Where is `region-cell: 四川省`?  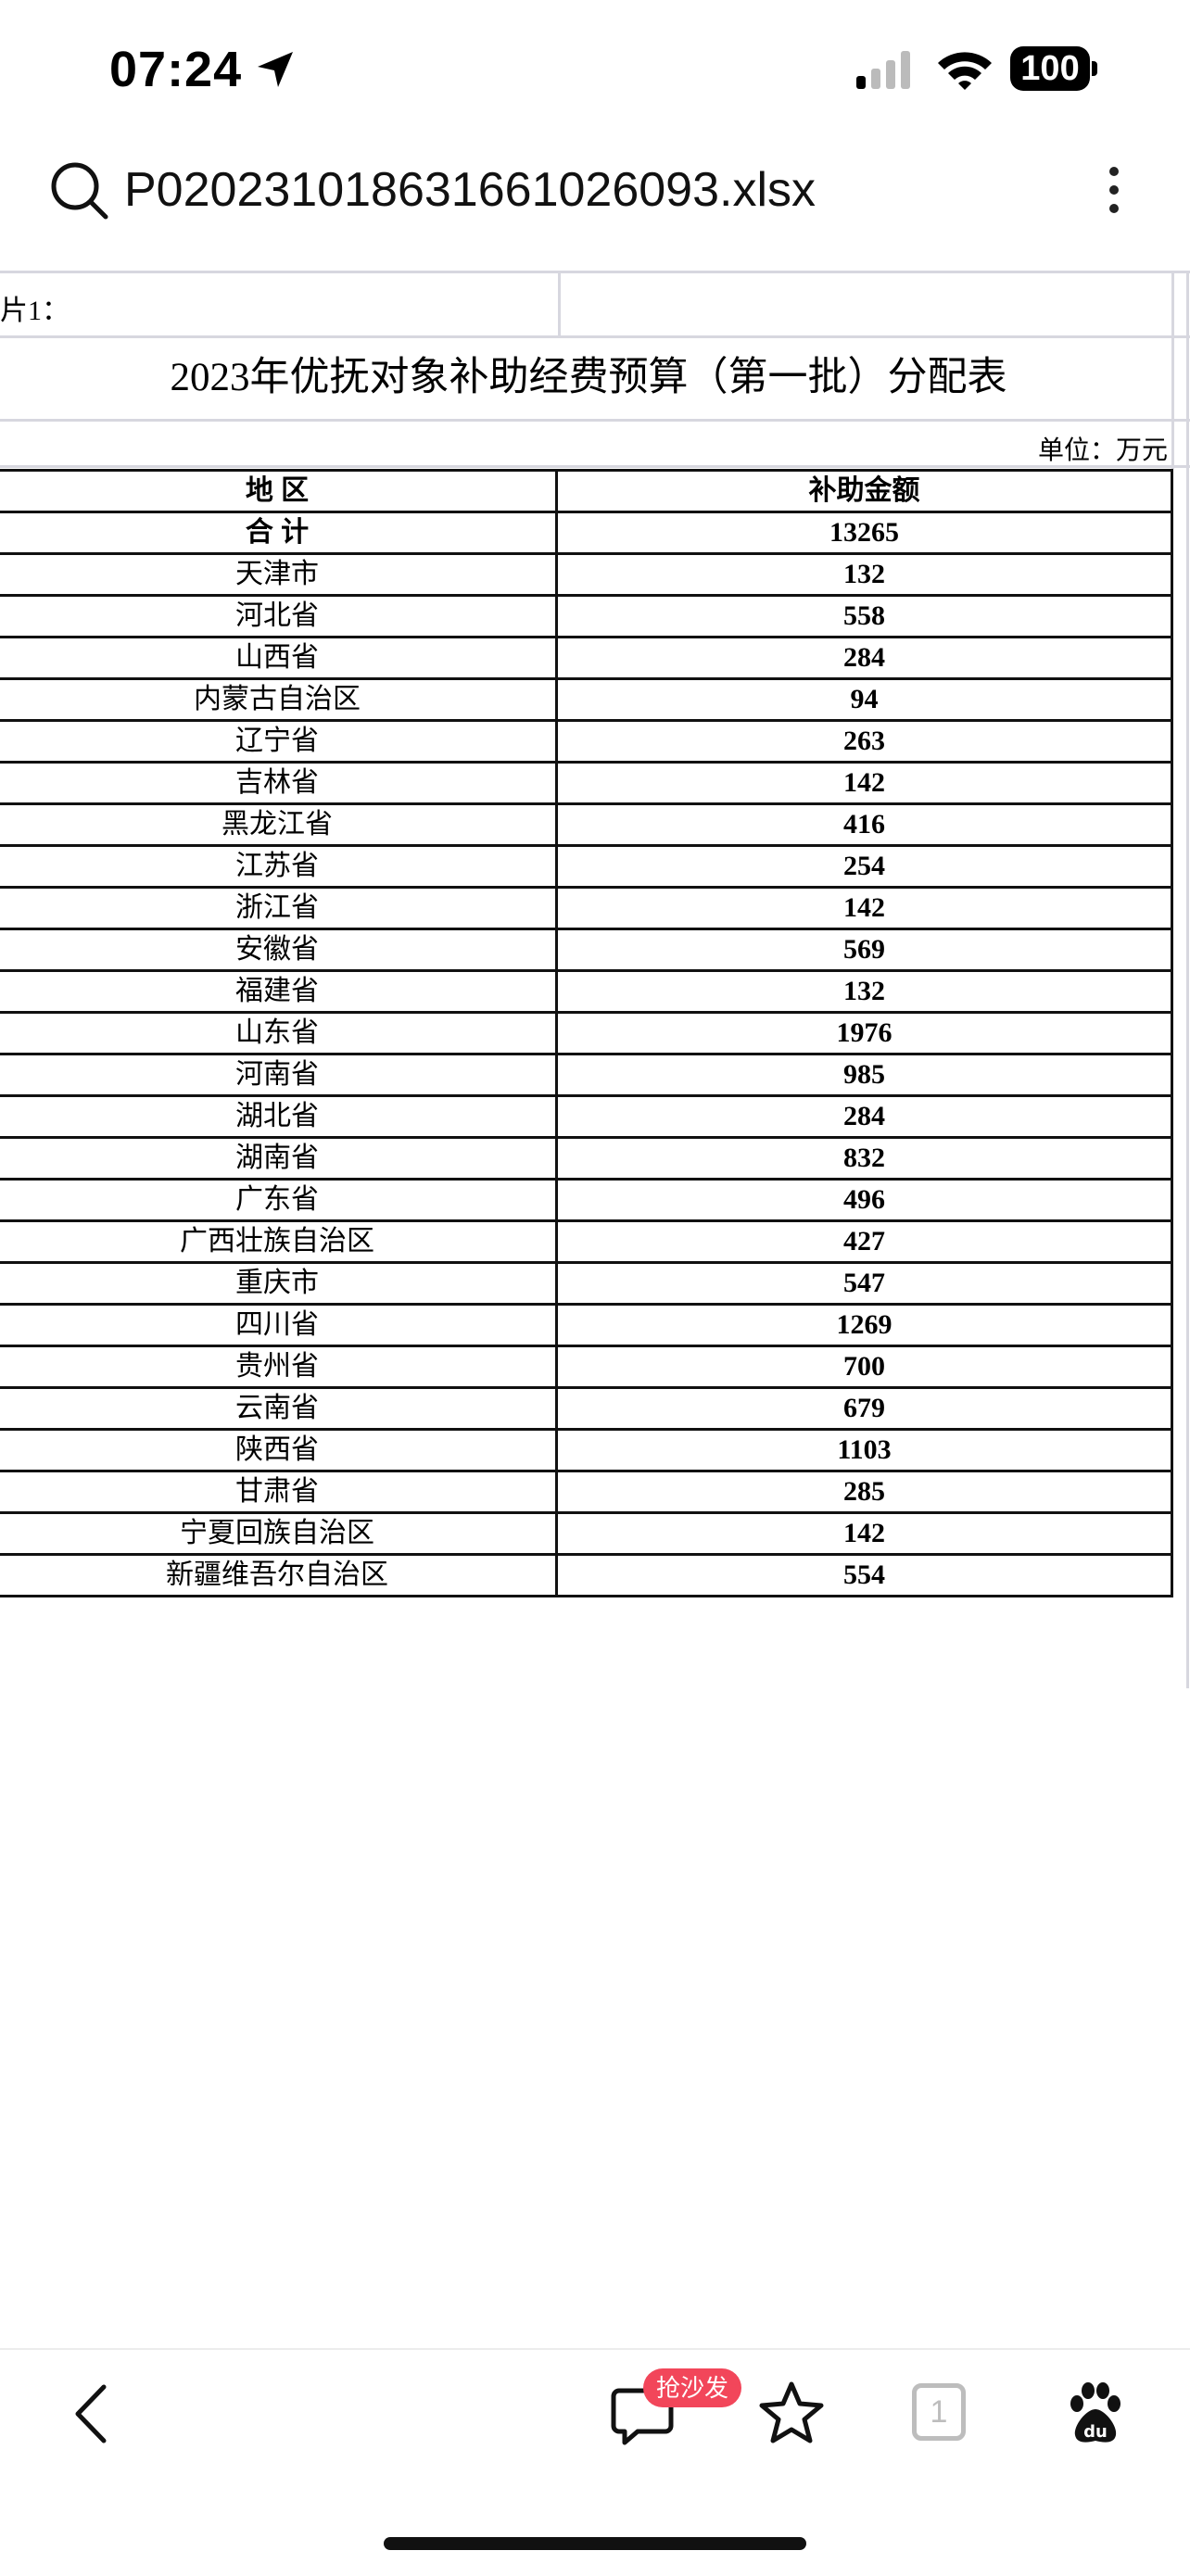 region-cell: 四川省 is located at coordinates (279, 1325).